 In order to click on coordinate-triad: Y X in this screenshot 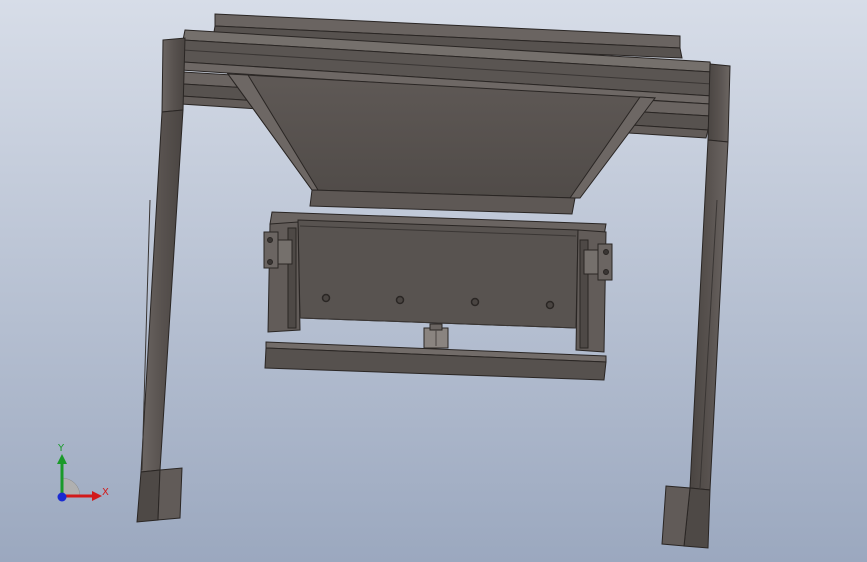, I will do `click(80, 475)`.